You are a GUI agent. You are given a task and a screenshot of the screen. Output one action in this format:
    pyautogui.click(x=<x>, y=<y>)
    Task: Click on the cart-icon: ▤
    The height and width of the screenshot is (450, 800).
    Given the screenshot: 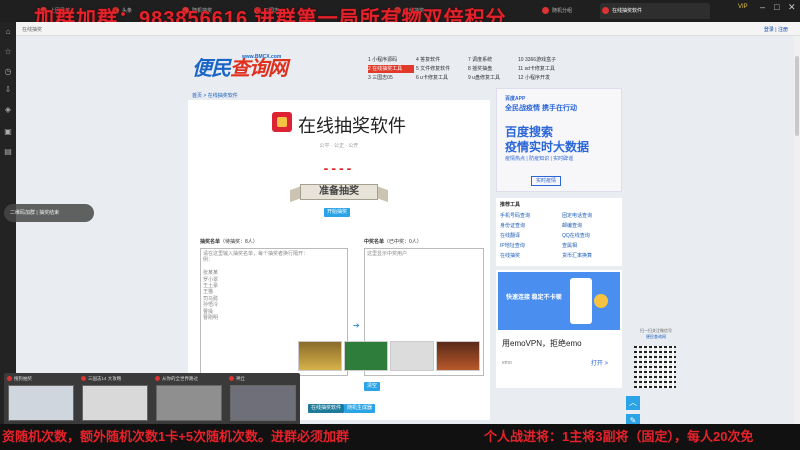 What is the action you would take?
    pyautogui.click(x=8, y=152)
    